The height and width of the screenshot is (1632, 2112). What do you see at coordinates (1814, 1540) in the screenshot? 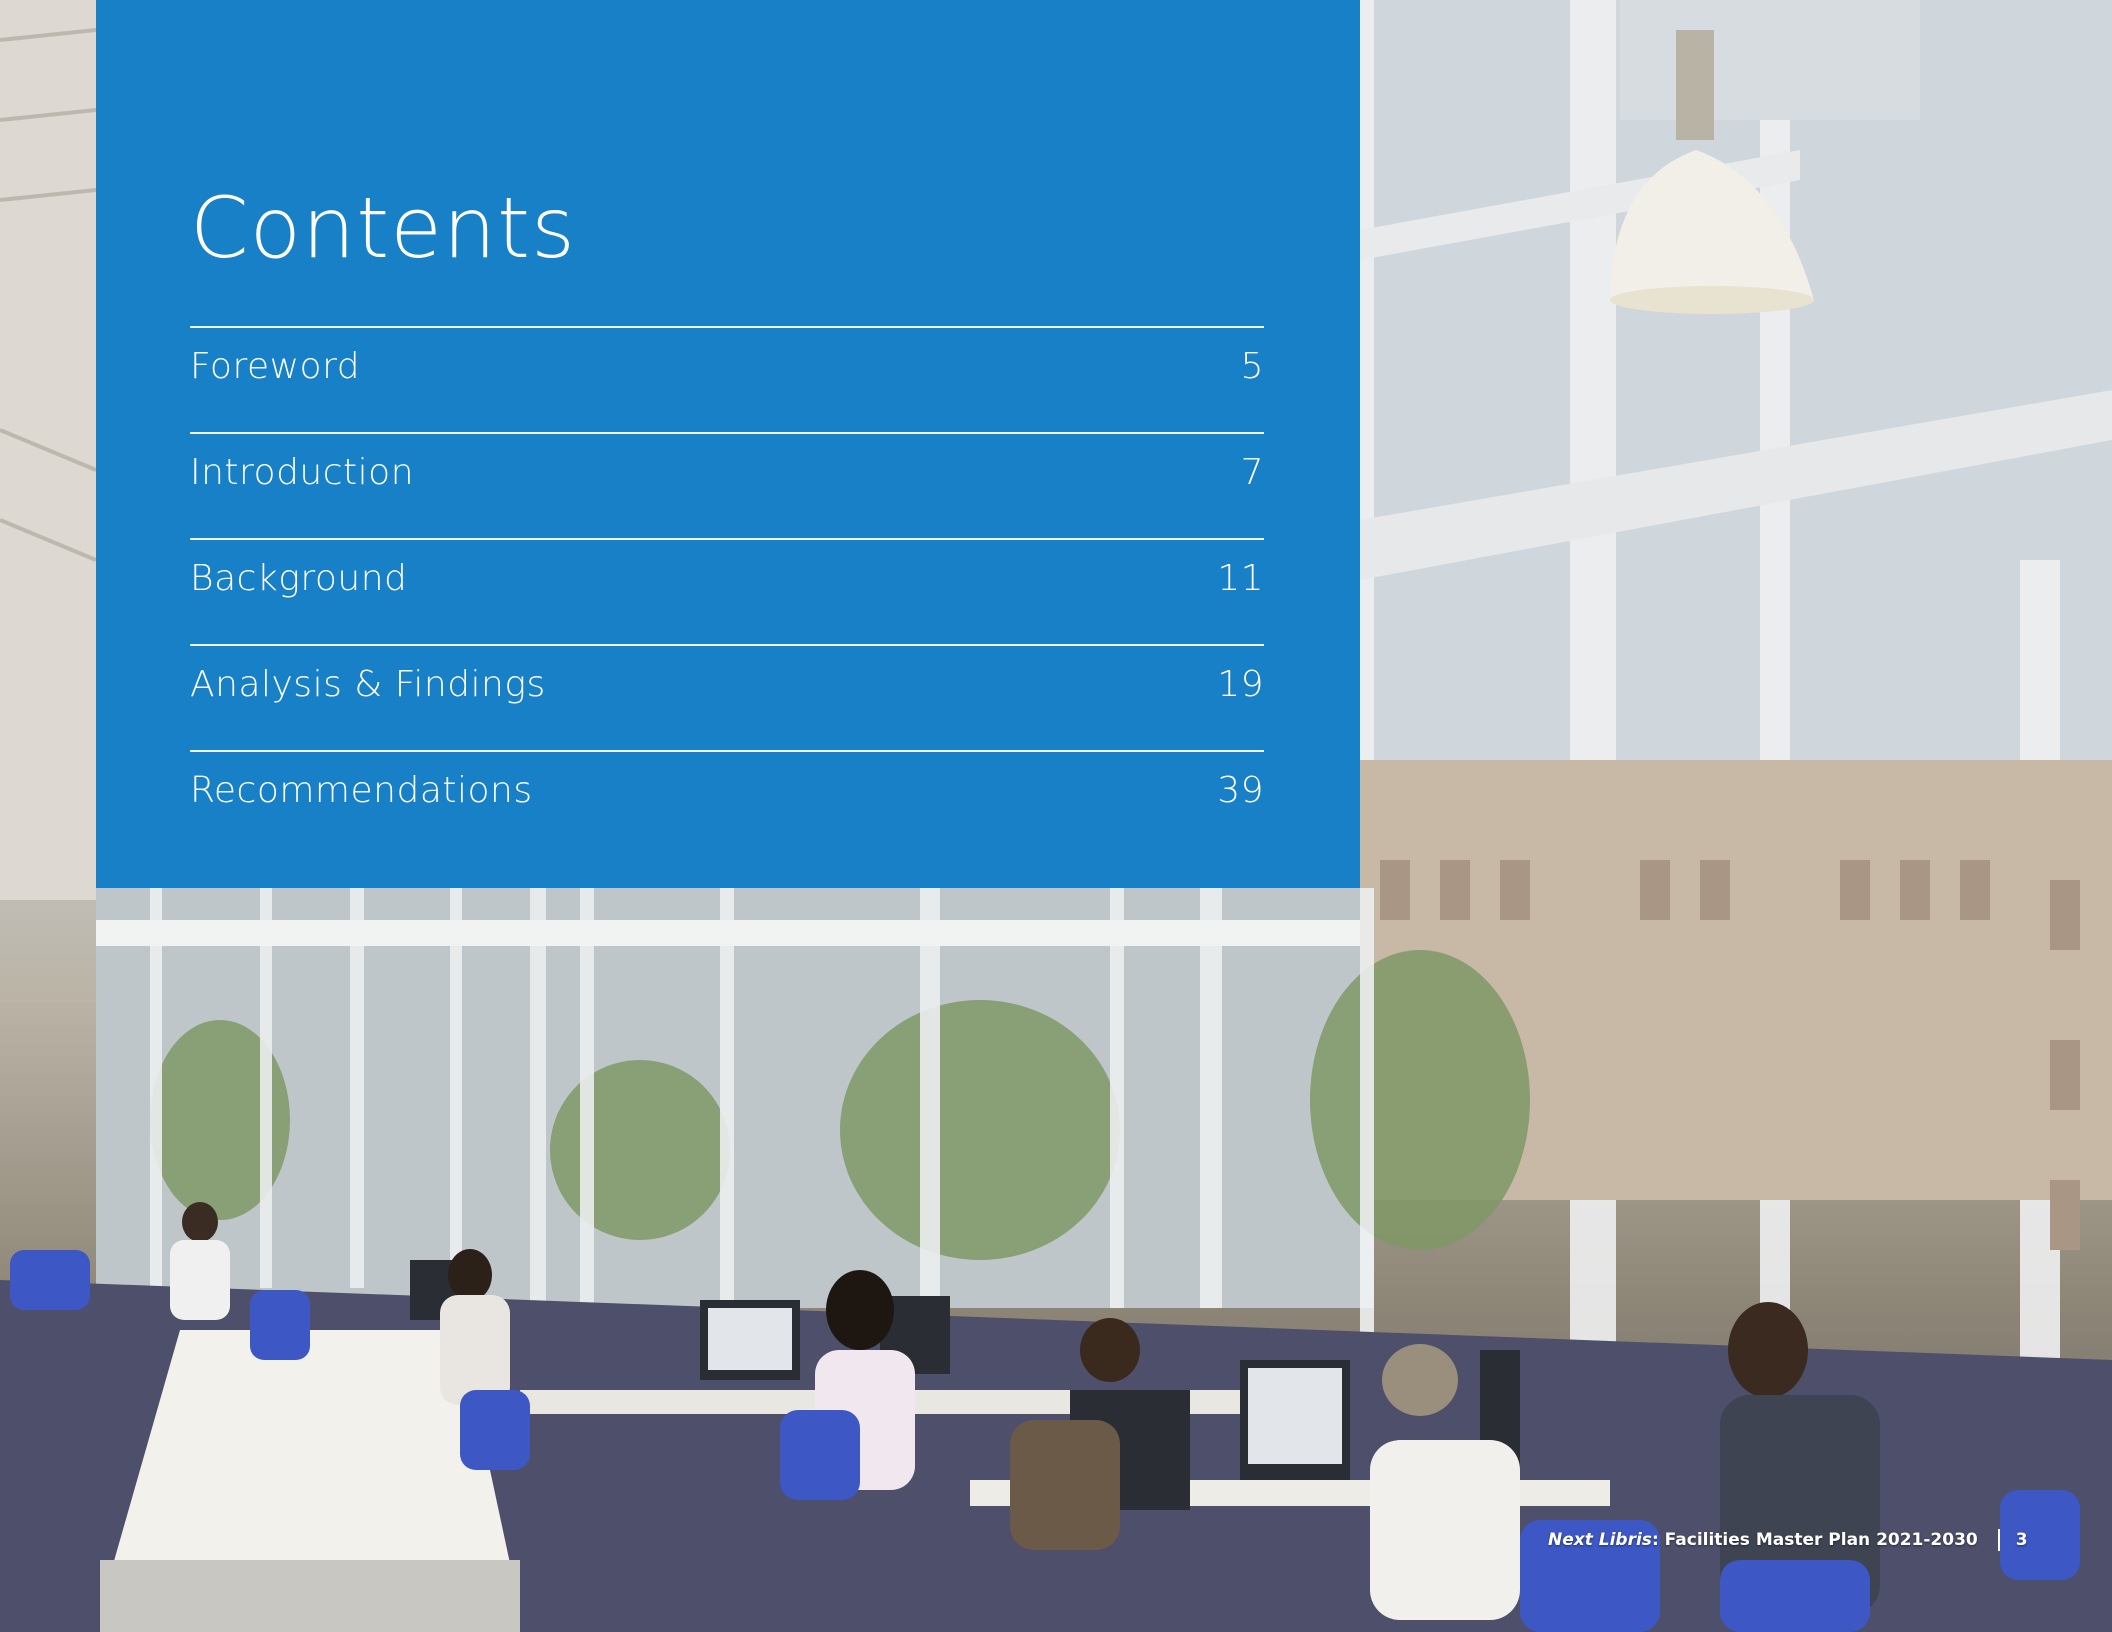
I see `footer-title-rest: : Facilities Master Plan 2021-2030` at bounding box center [1814, 1540].